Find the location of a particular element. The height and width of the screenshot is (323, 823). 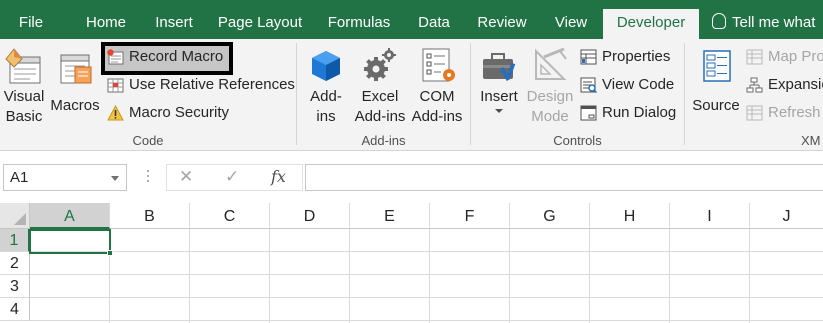

record-macro-icon is located at coordinates (115, 57).